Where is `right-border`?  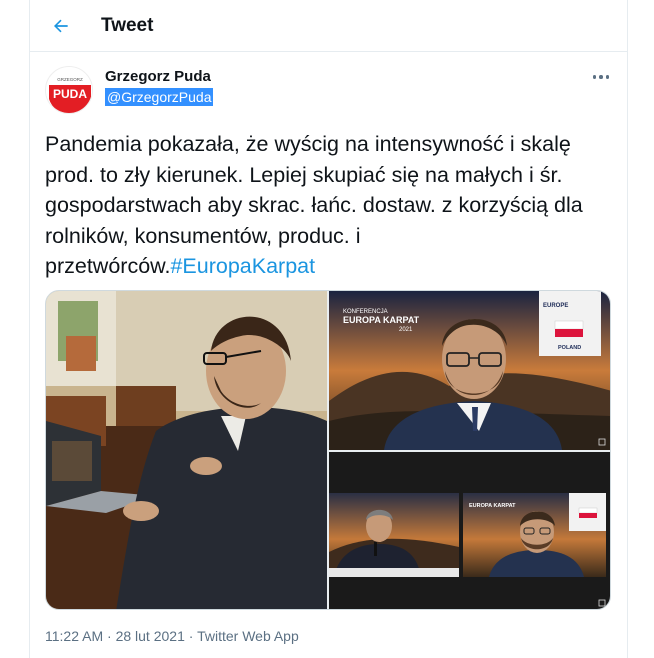 right-border is located at coordinates (627, 329).